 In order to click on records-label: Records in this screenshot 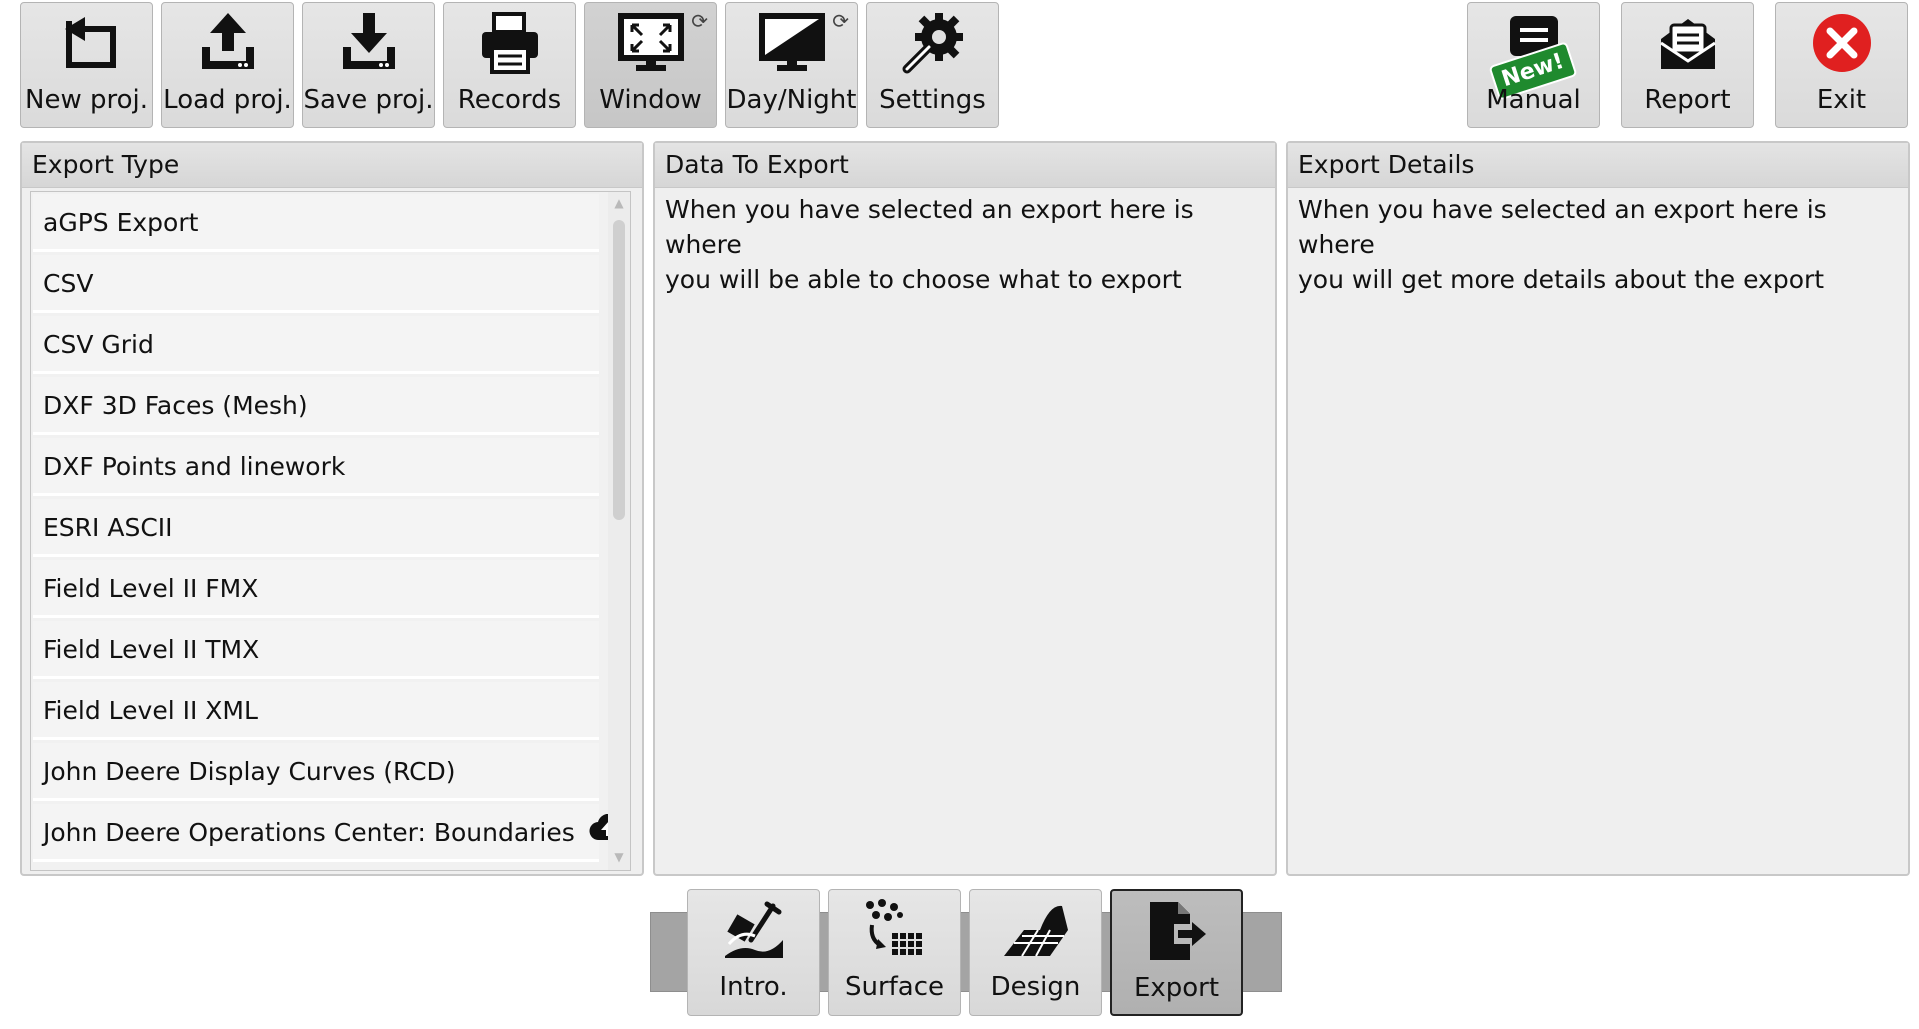, I will do `click(509, 100)`.